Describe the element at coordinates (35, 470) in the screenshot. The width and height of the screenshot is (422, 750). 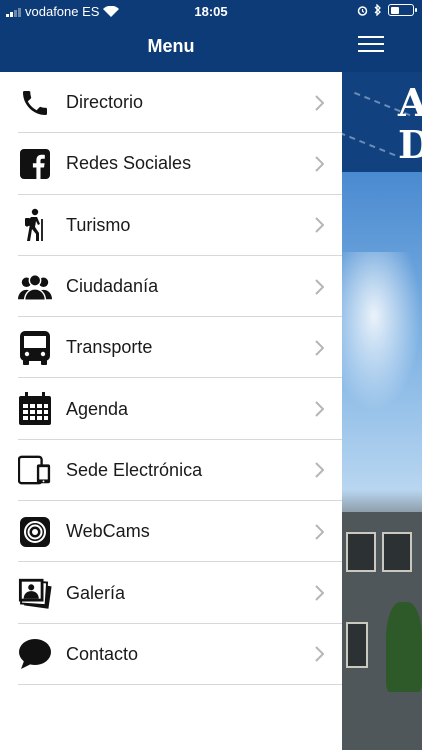
I see `devices-icon` at that location.